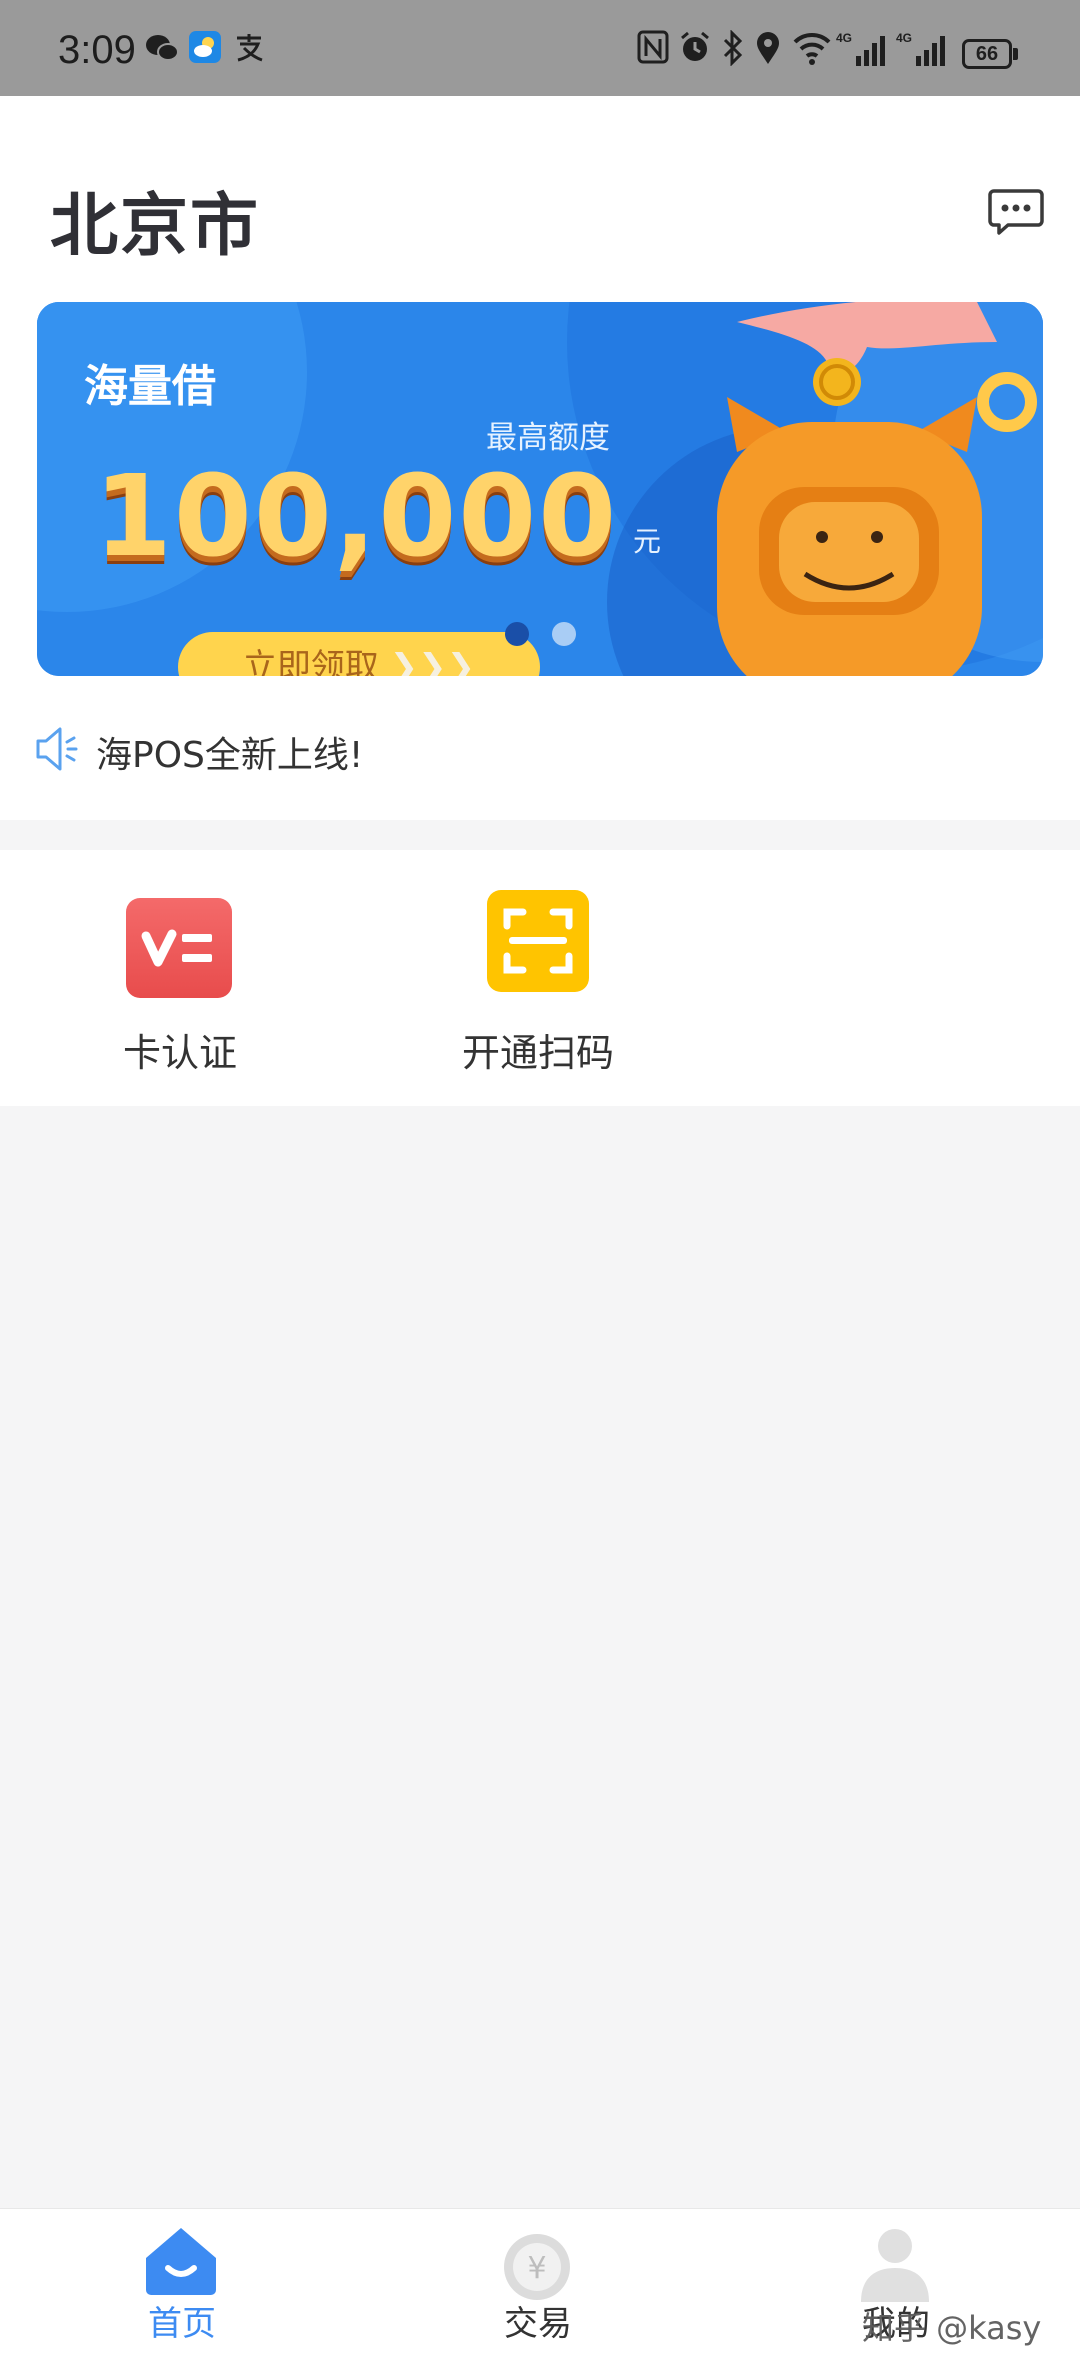 This screenshot has width=1080, height=2376. I want to click on card-verify-label: 卡认证, so click(180, 1049).